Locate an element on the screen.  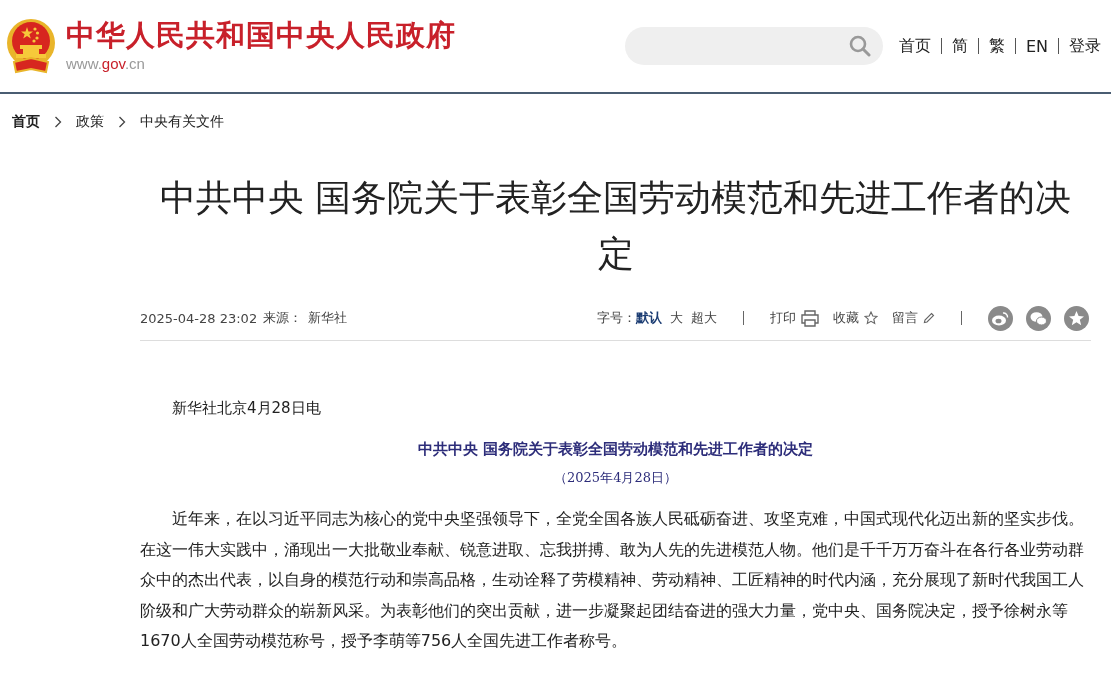
breadcrumb-link: 首页 is located at coordinates (26, 122).